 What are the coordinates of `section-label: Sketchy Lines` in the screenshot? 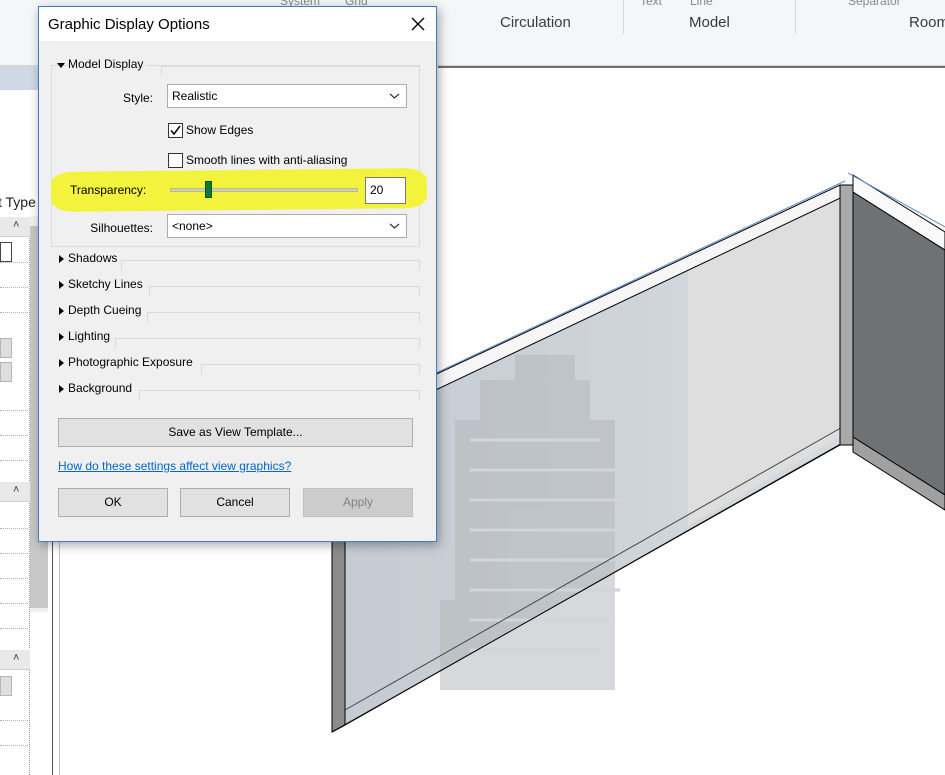 It's located at (107, 284).